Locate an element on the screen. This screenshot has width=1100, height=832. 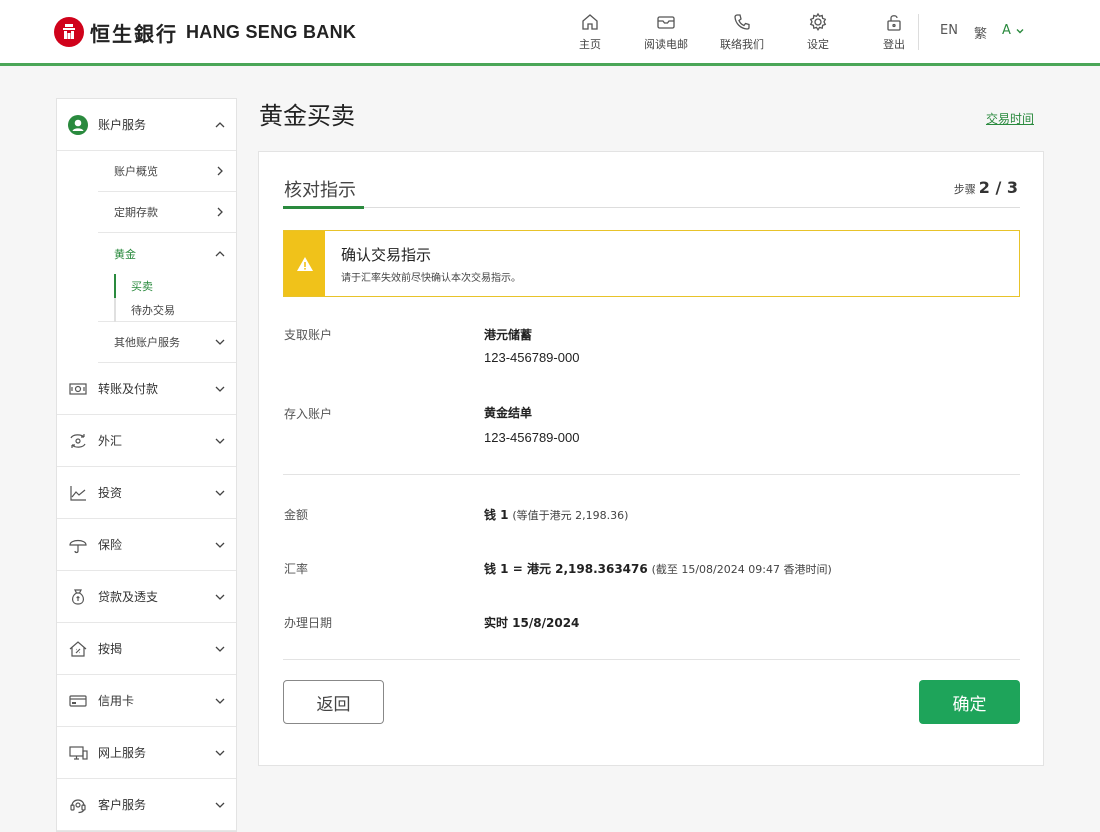
sidebar-label: 黄金 is located at coordinates (125, 254).